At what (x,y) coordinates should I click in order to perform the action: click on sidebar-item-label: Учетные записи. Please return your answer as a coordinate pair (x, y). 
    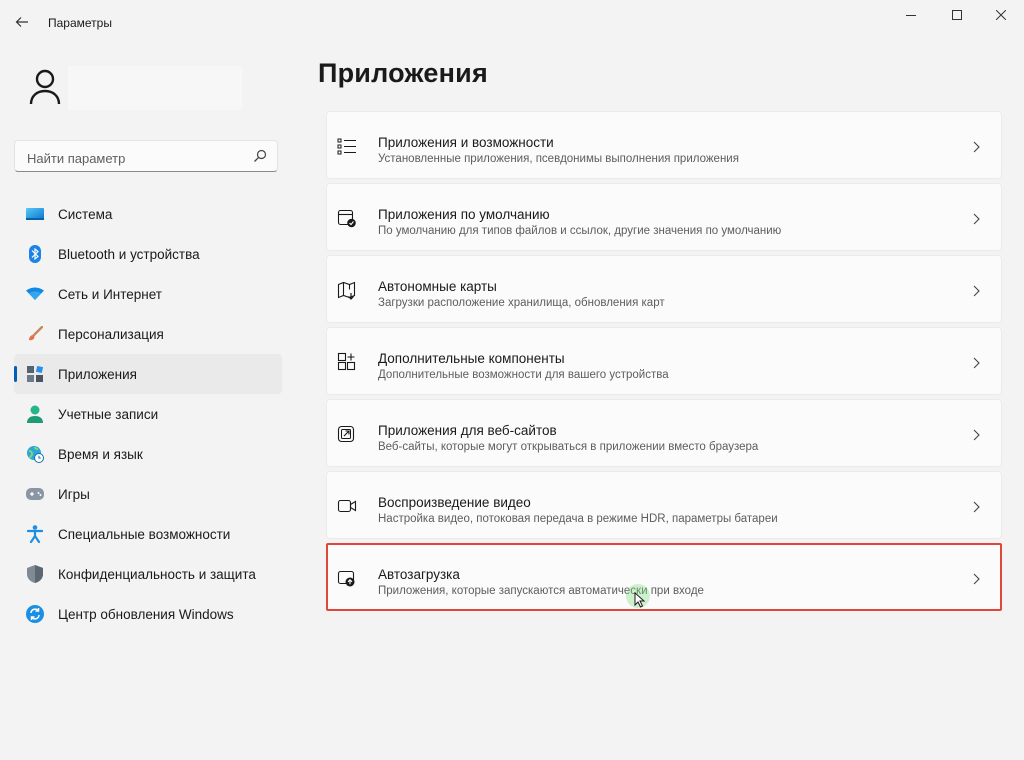
    Looking at the image, I should click on (108, 414).